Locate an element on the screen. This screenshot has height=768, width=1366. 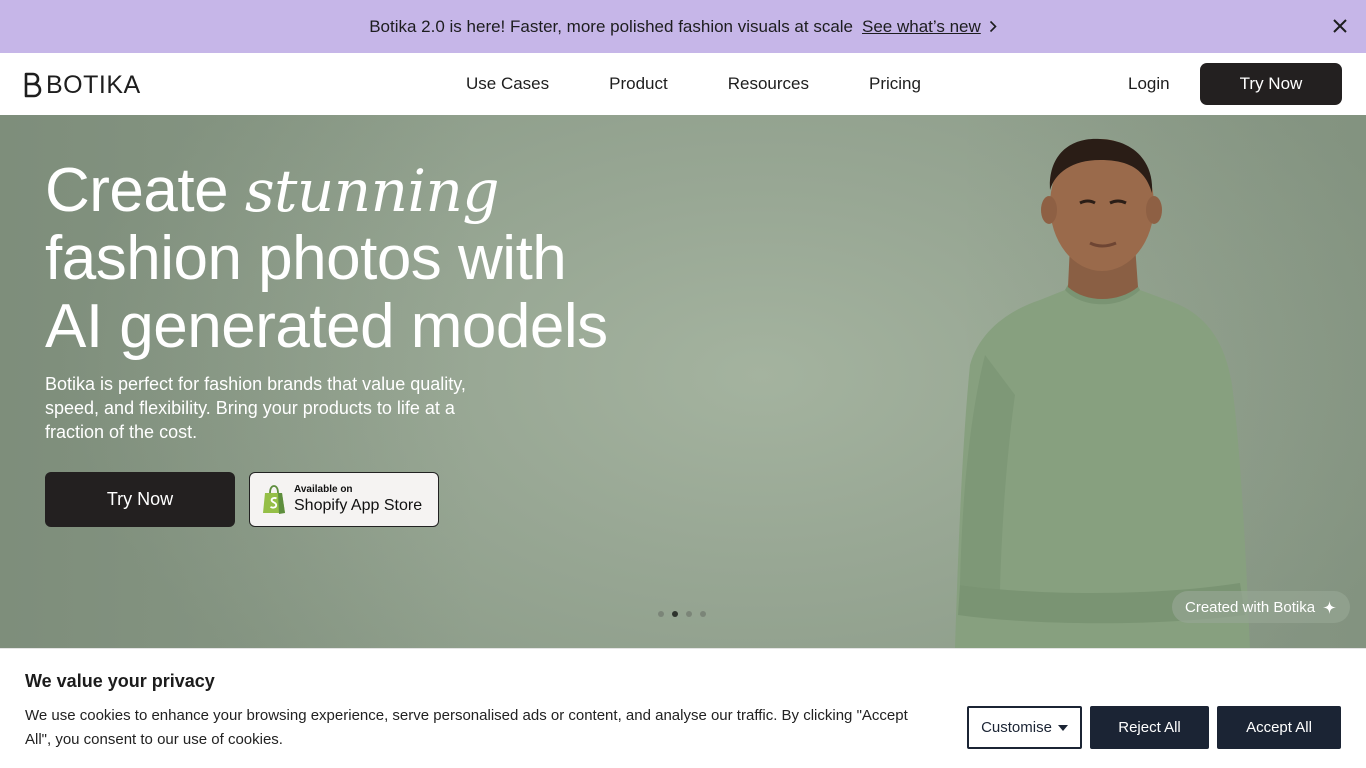
nav-link-use-cases: Use Cases is located at coordinates (507, 84).